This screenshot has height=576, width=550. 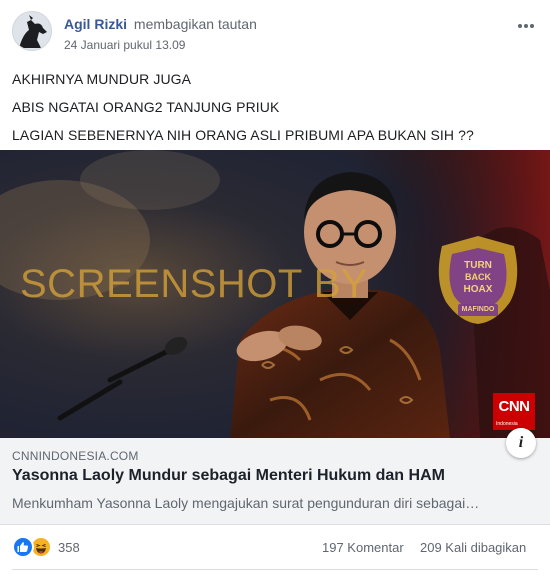 I want to click on comment-count: 197 Komentar, so click(x=363, y=547).